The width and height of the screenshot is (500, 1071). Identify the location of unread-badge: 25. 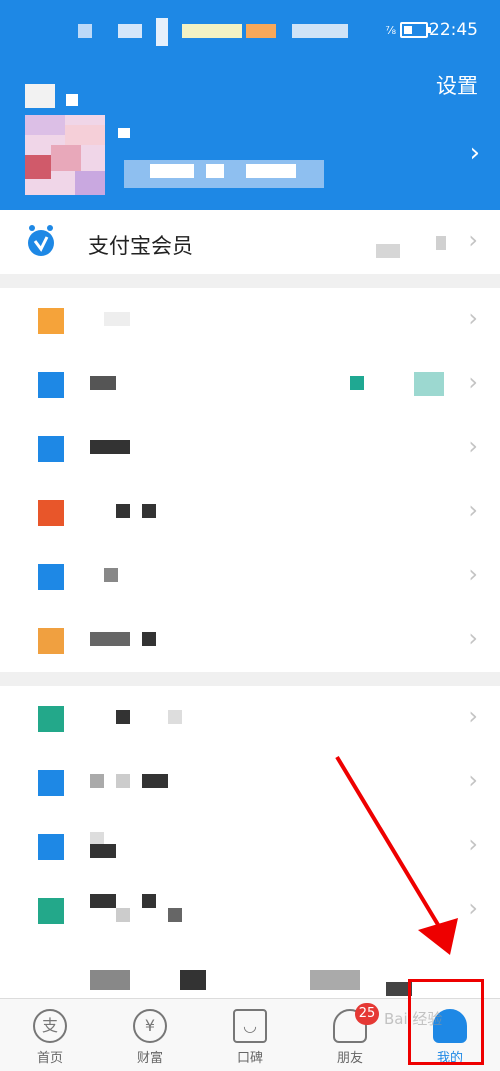
(367, 1014).